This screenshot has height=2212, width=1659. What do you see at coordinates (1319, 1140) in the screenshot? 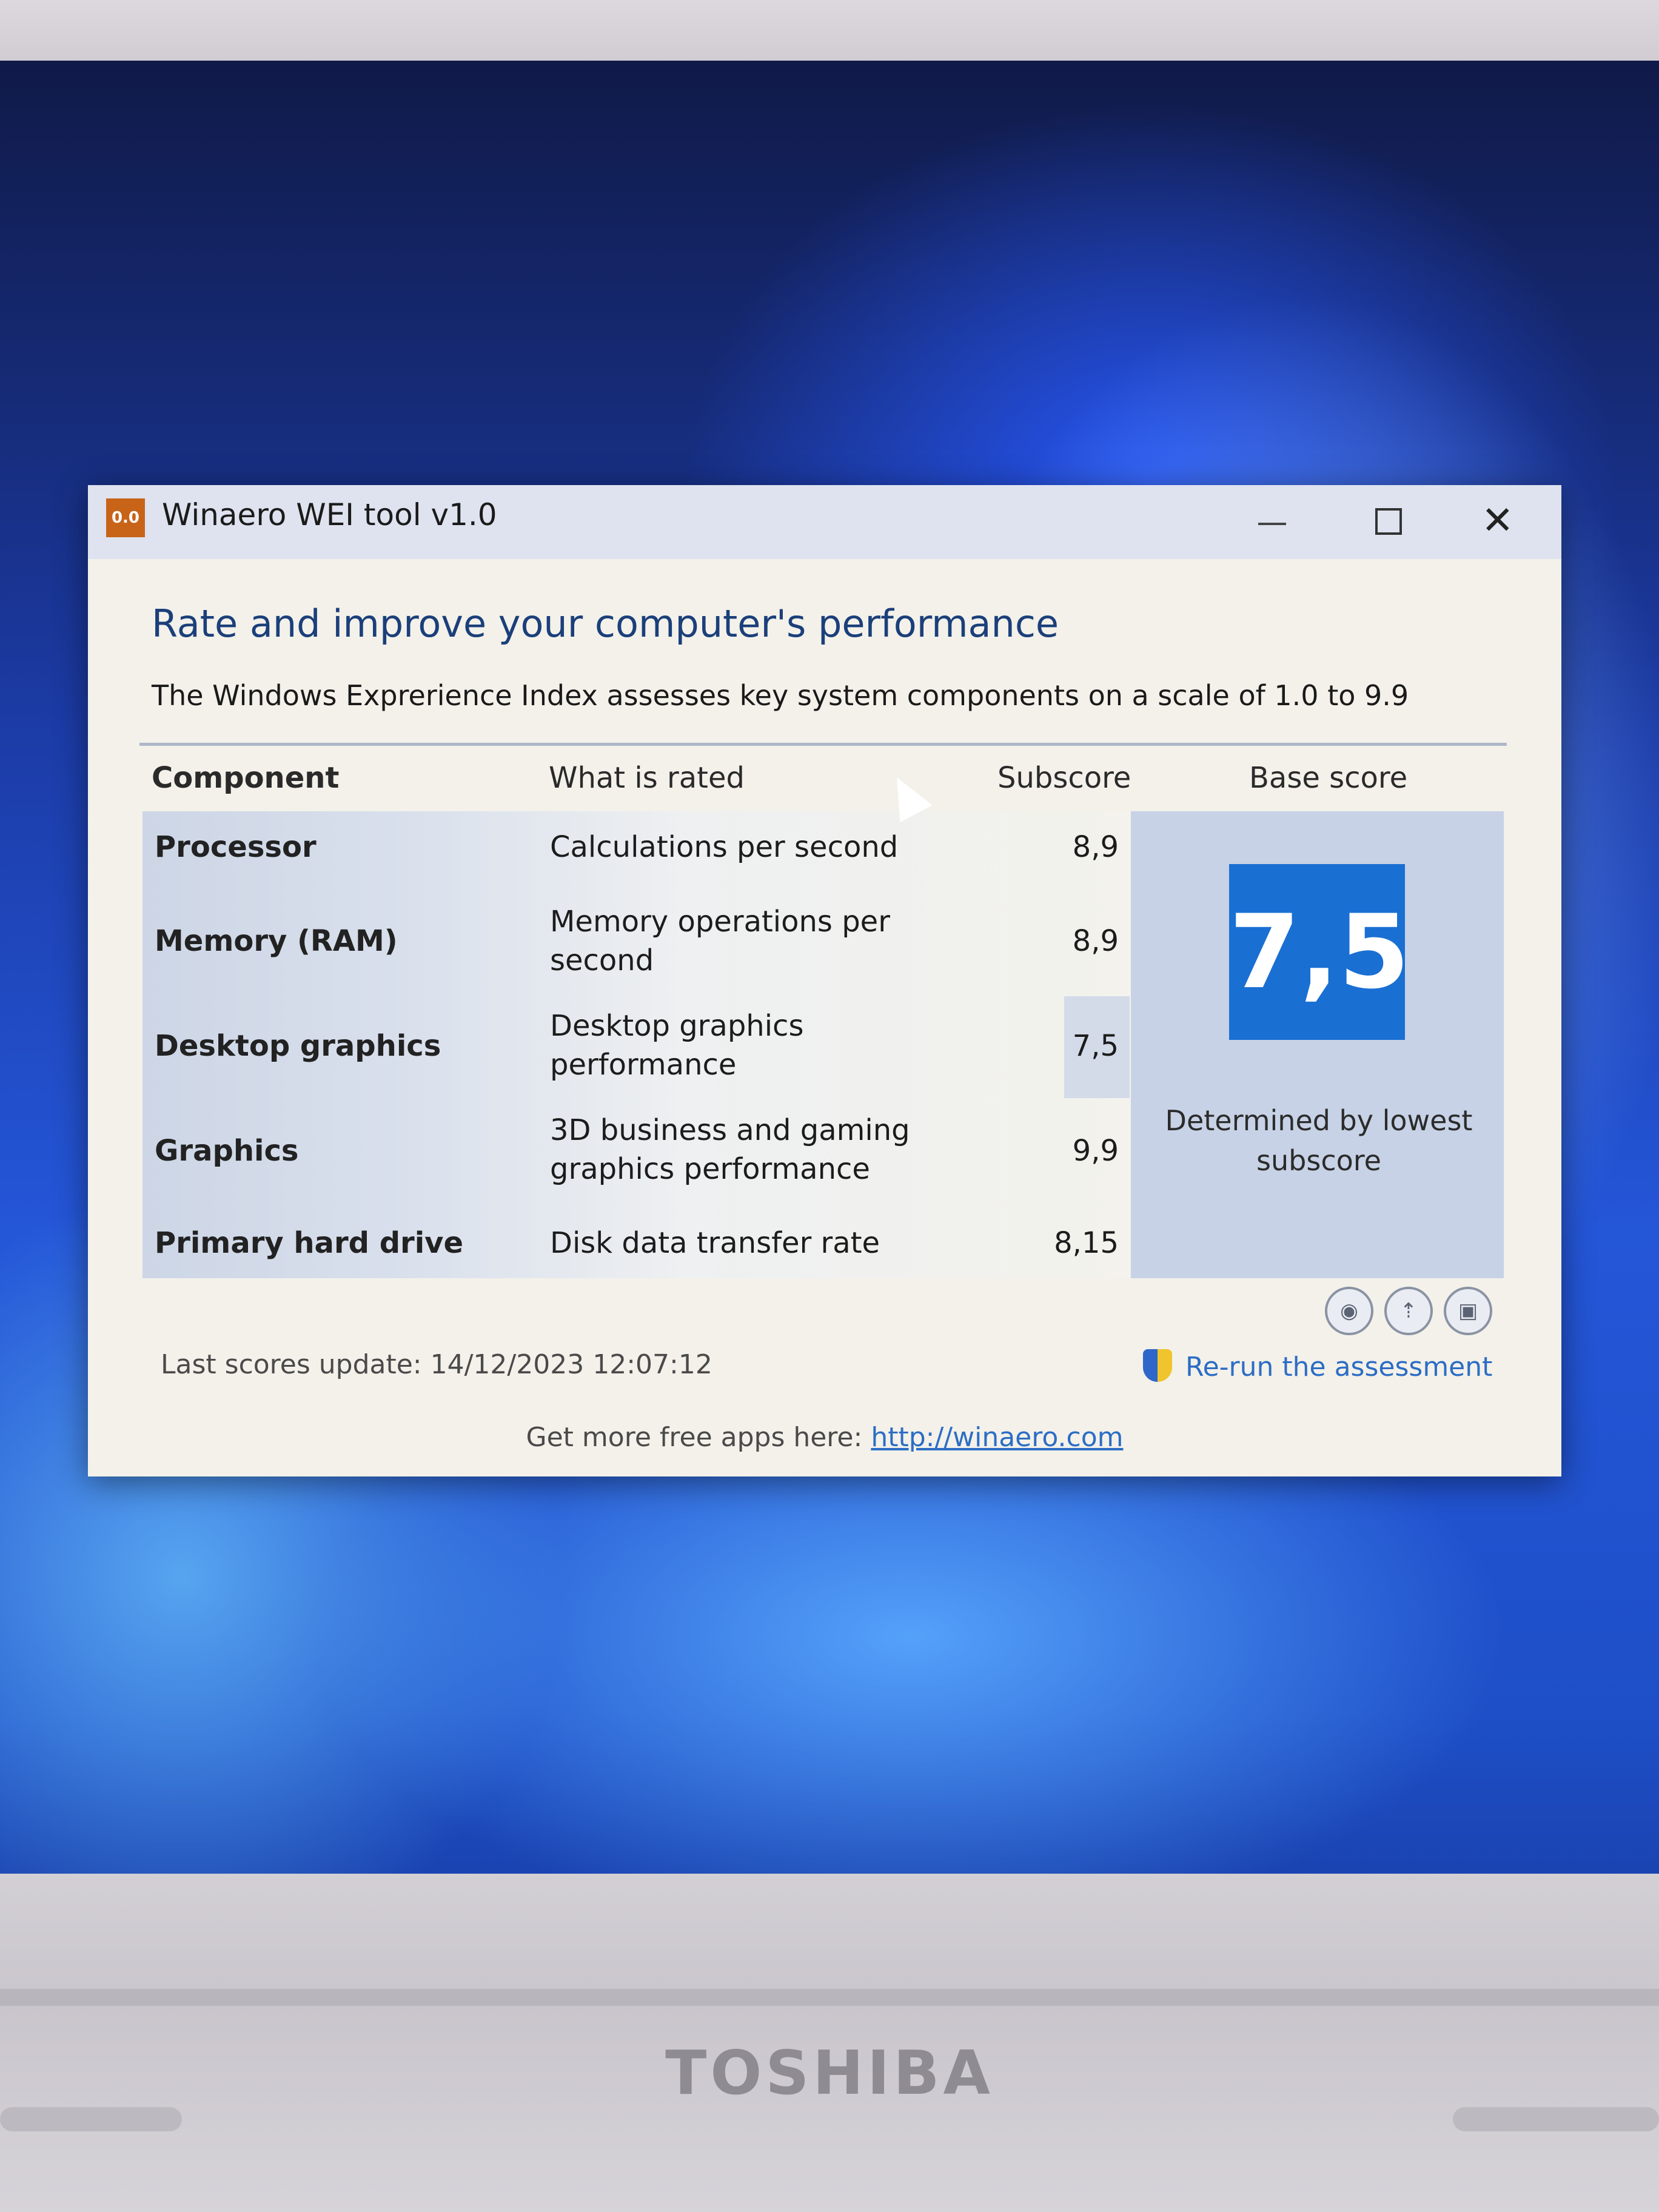
I see `base-score-note: Determined by lowest subscore` at bounding box center [1319, 1140].